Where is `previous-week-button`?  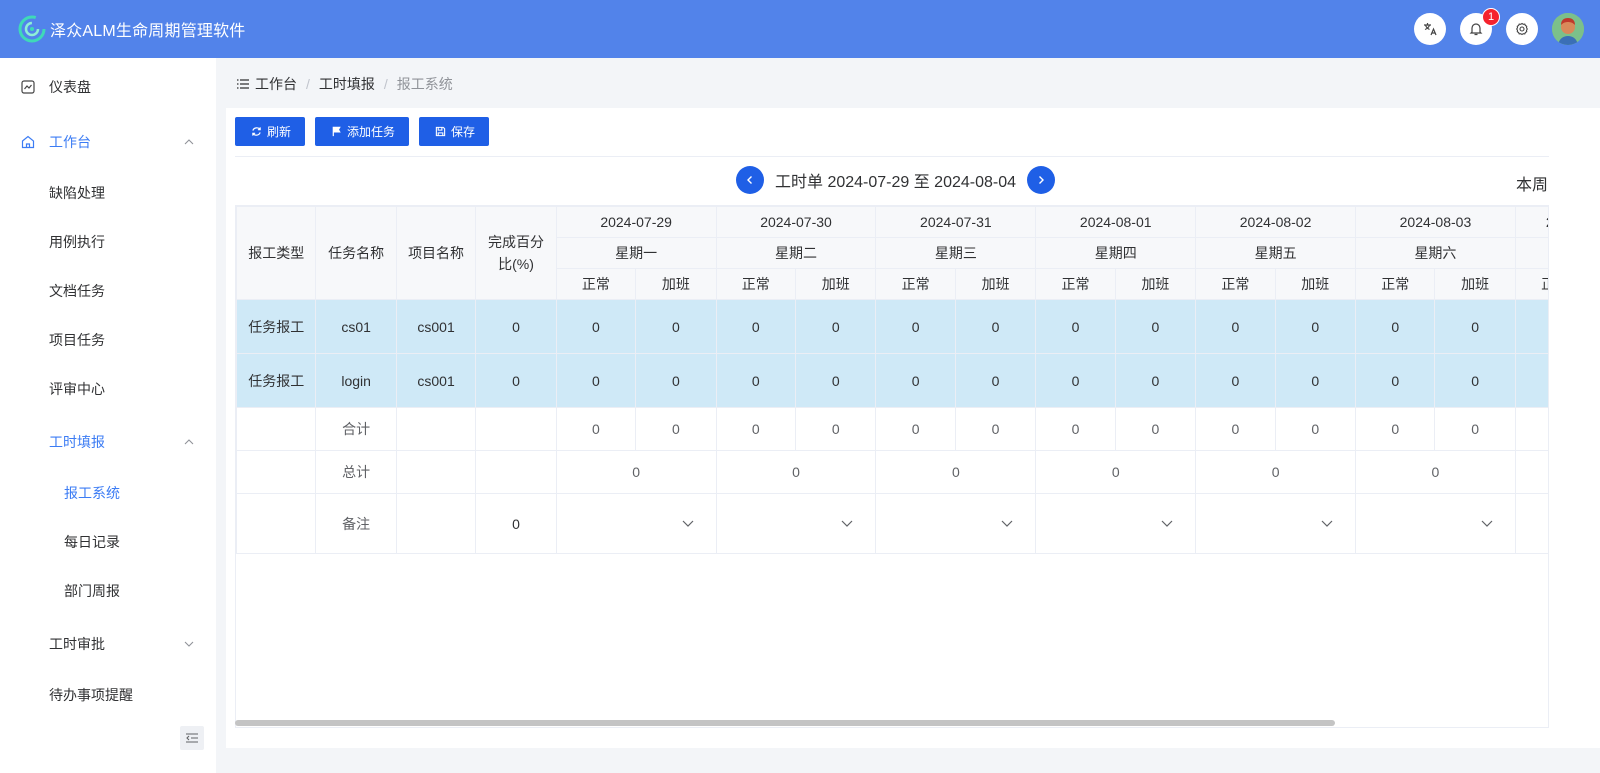
previous-week-button is located at coordinates (750, 180).